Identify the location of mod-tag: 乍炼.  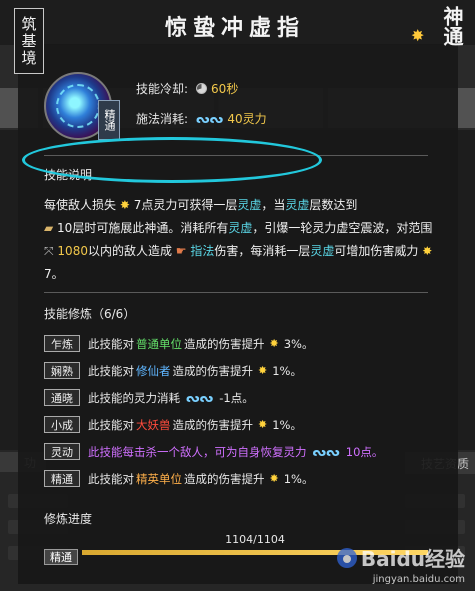
(62, 343).